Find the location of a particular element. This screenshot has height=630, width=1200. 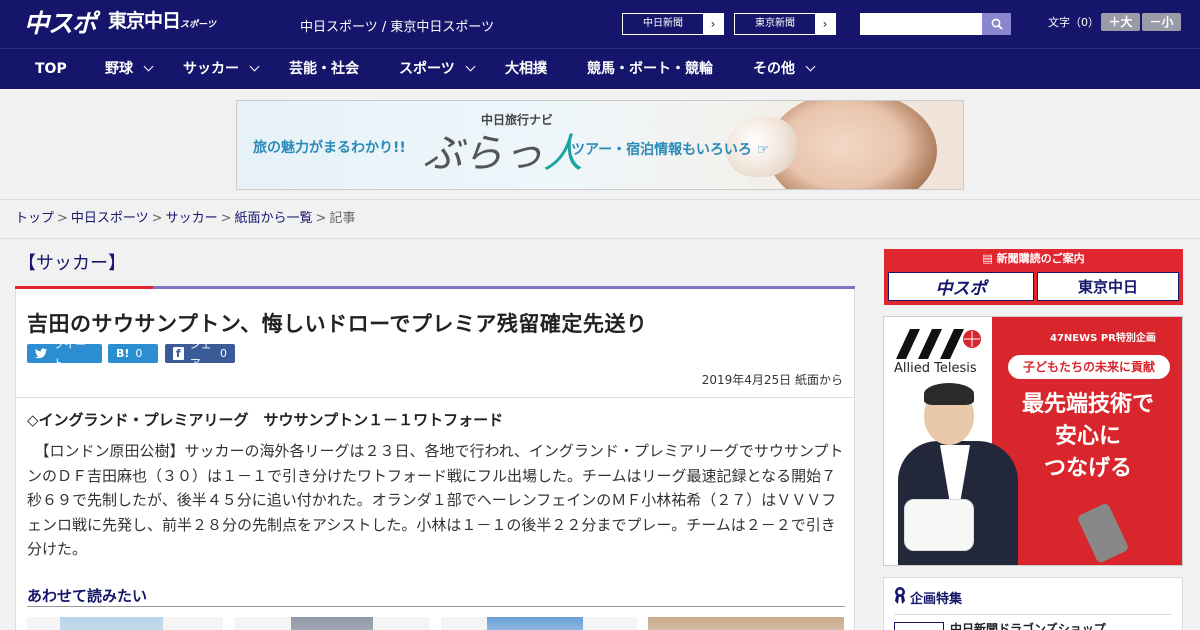

banner-right-text: ツアー・宿泊情報もいろいろ ☞ is located at coordinates (670, 150).